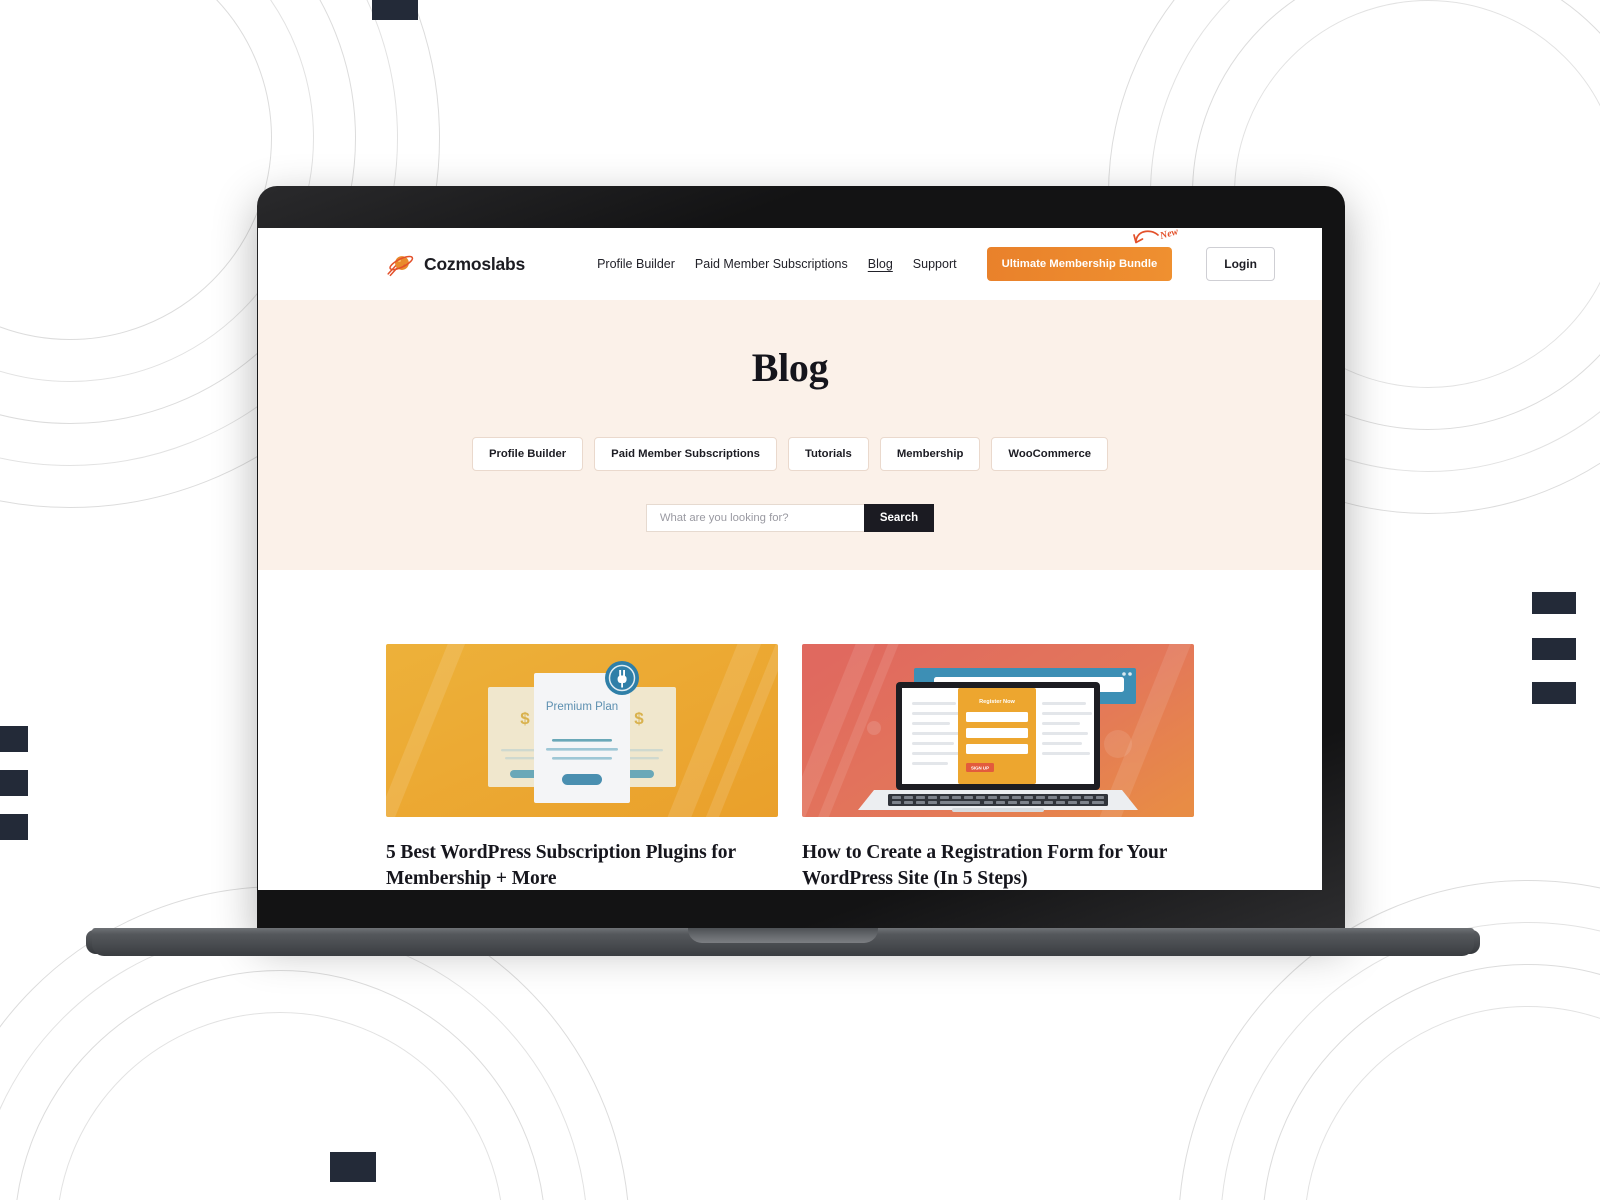 The image size is (1600, 1200). I want to click on search-input, so click(754, 518).